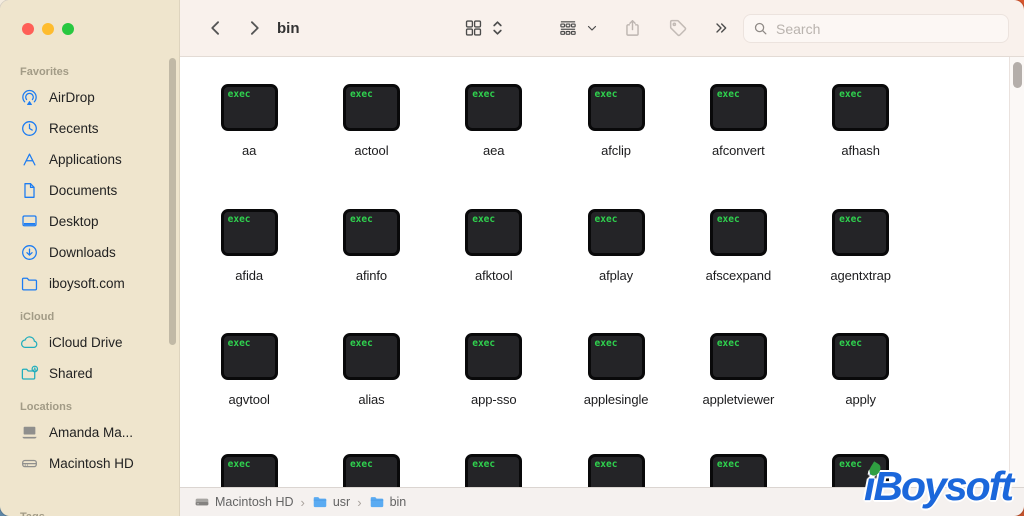 The image size is (1024, 516). I want to click on sidebar-item-iboysoft-com: iboysoft.com, so click(99, 283).